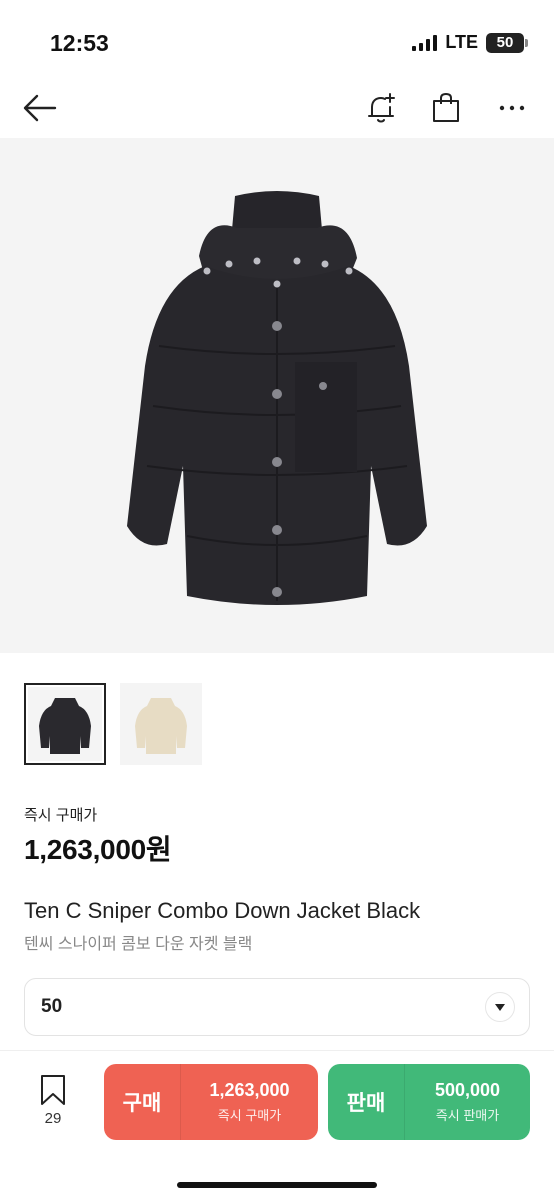  I want to click on sell-label: 판매, so click(366, 1103).